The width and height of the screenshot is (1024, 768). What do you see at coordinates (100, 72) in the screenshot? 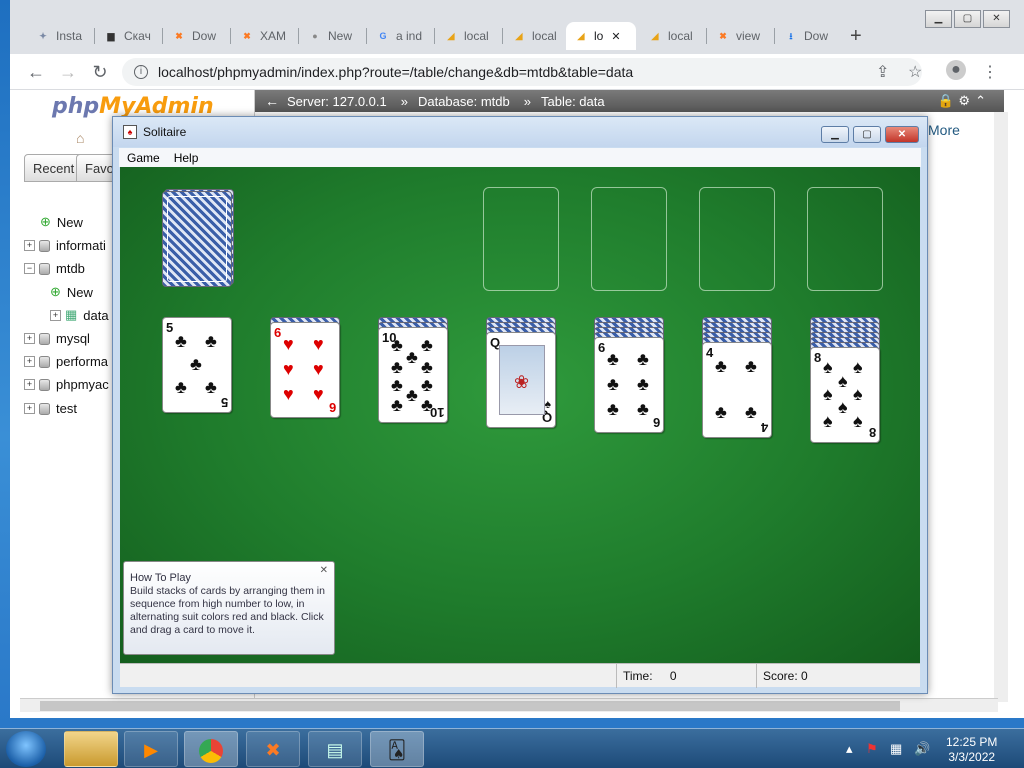
I see `reload-icon: ↻` at bounding box center [100, 72].